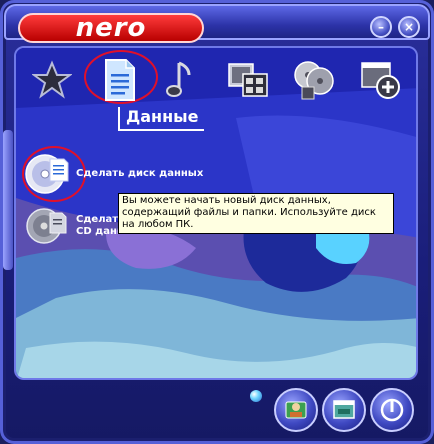 This screenshot has height=444, width=434. I want to click on data-disc-icon, so click(47, 174).